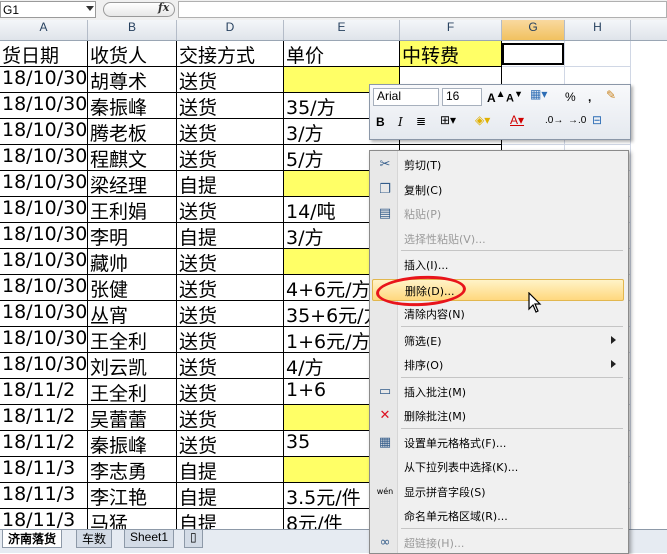 The image size is (667, 554). What do you see at coordinates (132, 496) in the screenshot?
I see `cell-receiver: 李江艳` at bounding box center [132, 496].